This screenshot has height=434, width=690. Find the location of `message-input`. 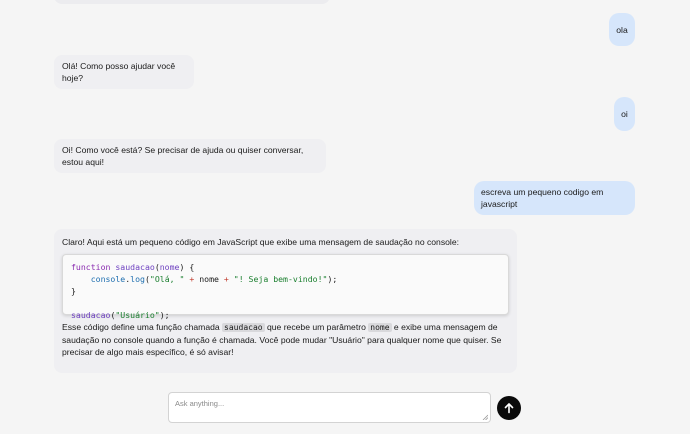

message-input is located at coordinates (329, 407).